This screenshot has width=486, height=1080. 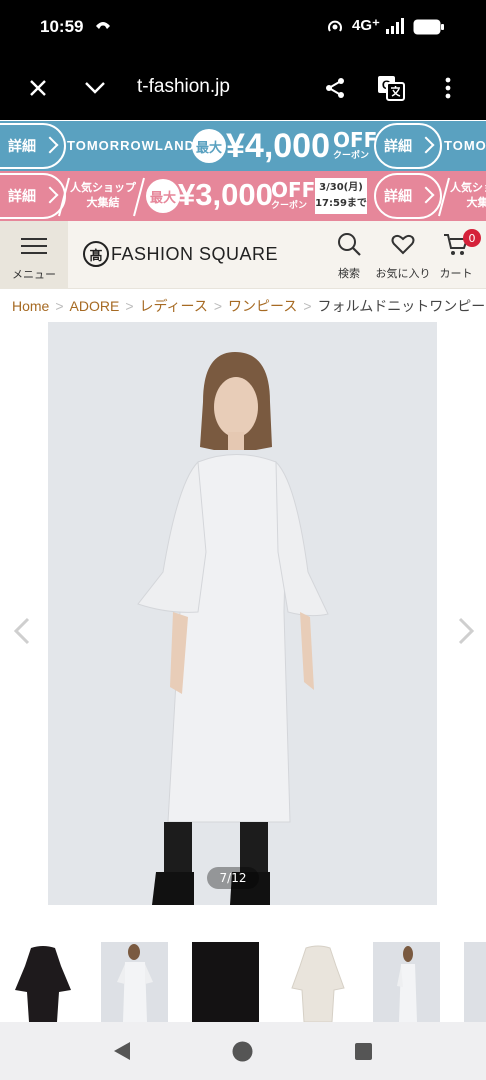 I want to click on favorites-label: お気に入り, so click(x=403, y=273).